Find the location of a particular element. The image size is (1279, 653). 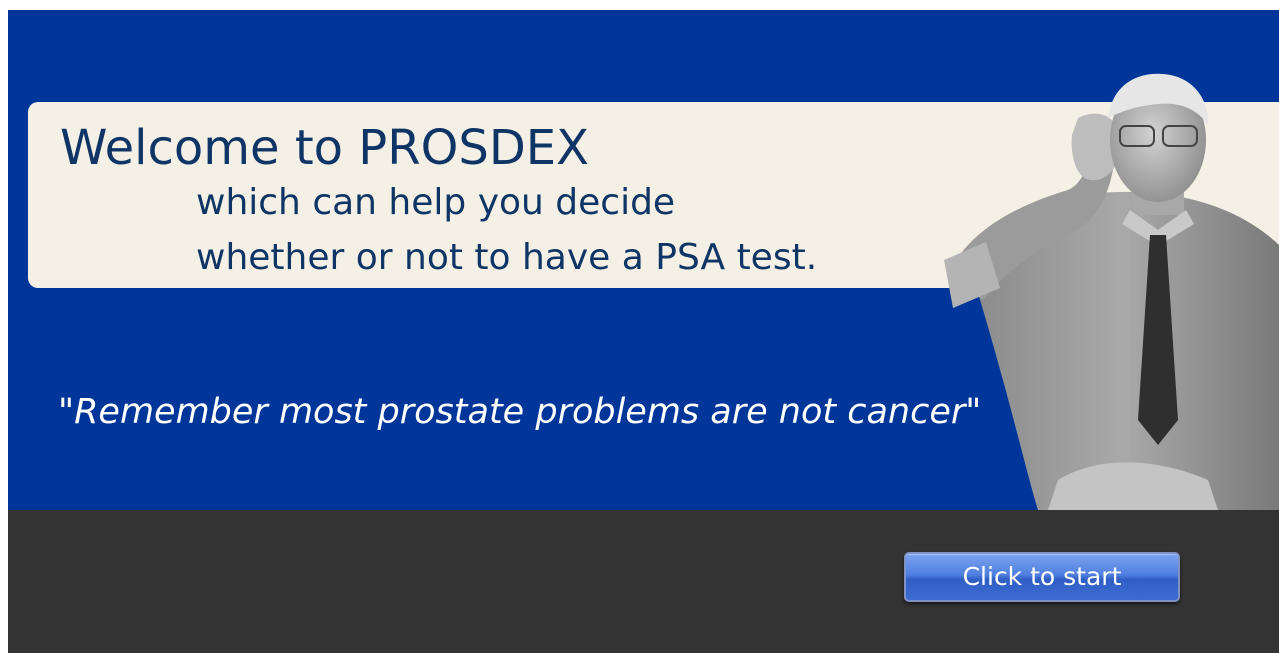

welcome-title: Welcome to PROSDEX is located at coordinates (324, 148).